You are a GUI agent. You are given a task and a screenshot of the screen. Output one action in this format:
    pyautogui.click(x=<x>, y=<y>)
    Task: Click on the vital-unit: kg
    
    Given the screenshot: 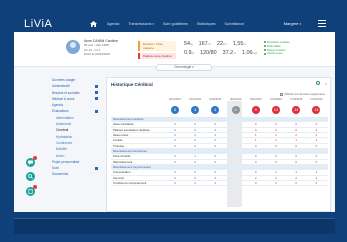 What is the action you would take?
    pyautogui.click(x=191, y=44)
    